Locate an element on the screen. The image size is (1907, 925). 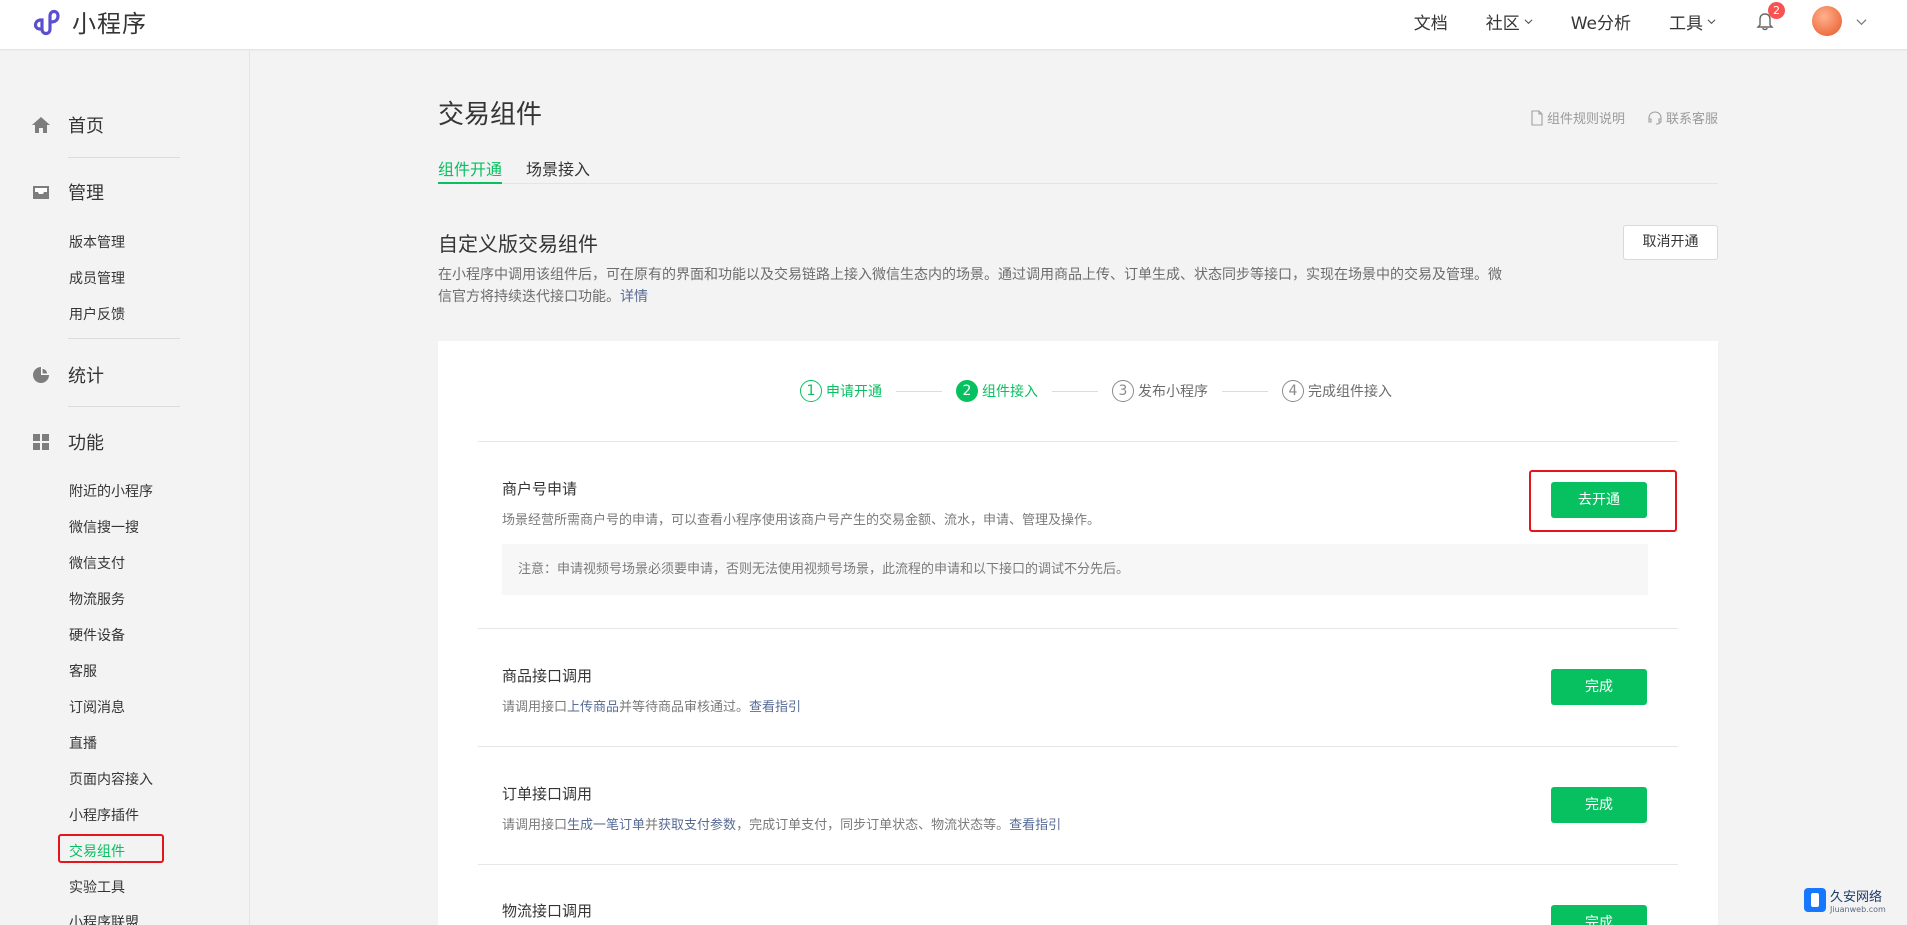
logo: 小程序 is located at coordinates (89, 21).